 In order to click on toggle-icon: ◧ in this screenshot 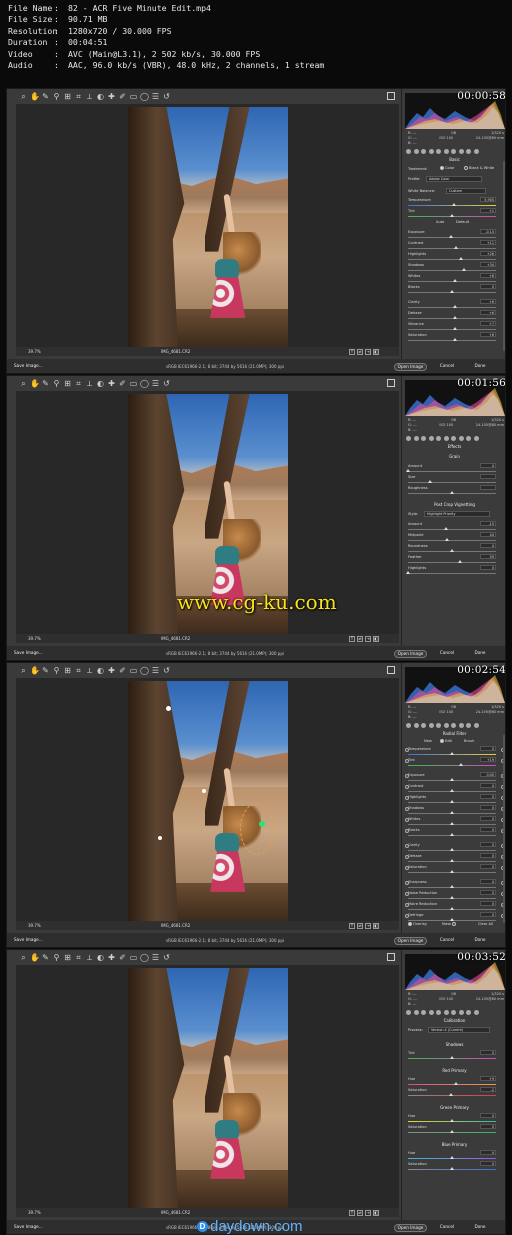, I will do `click(376, 1212)`.